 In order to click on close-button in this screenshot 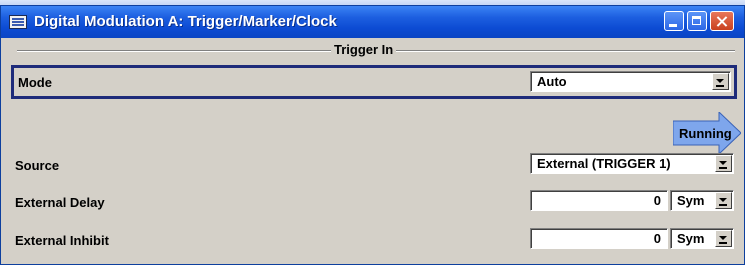, I will do `click(722, 21)`.